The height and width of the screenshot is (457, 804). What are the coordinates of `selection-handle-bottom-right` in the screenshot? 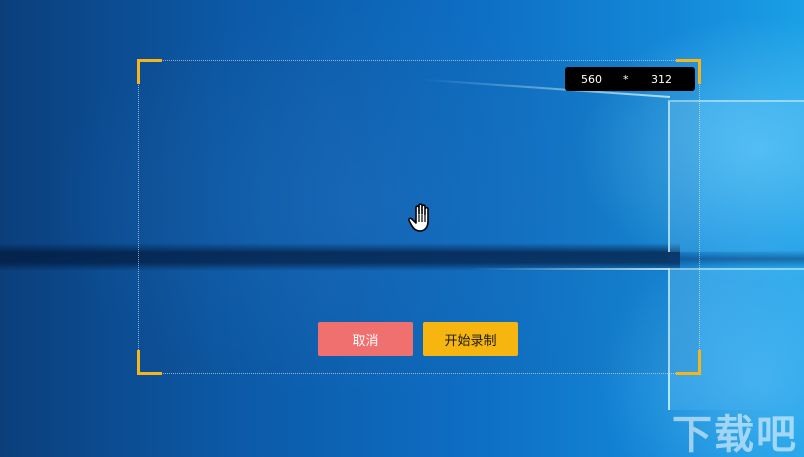 It's located at (688, 362).